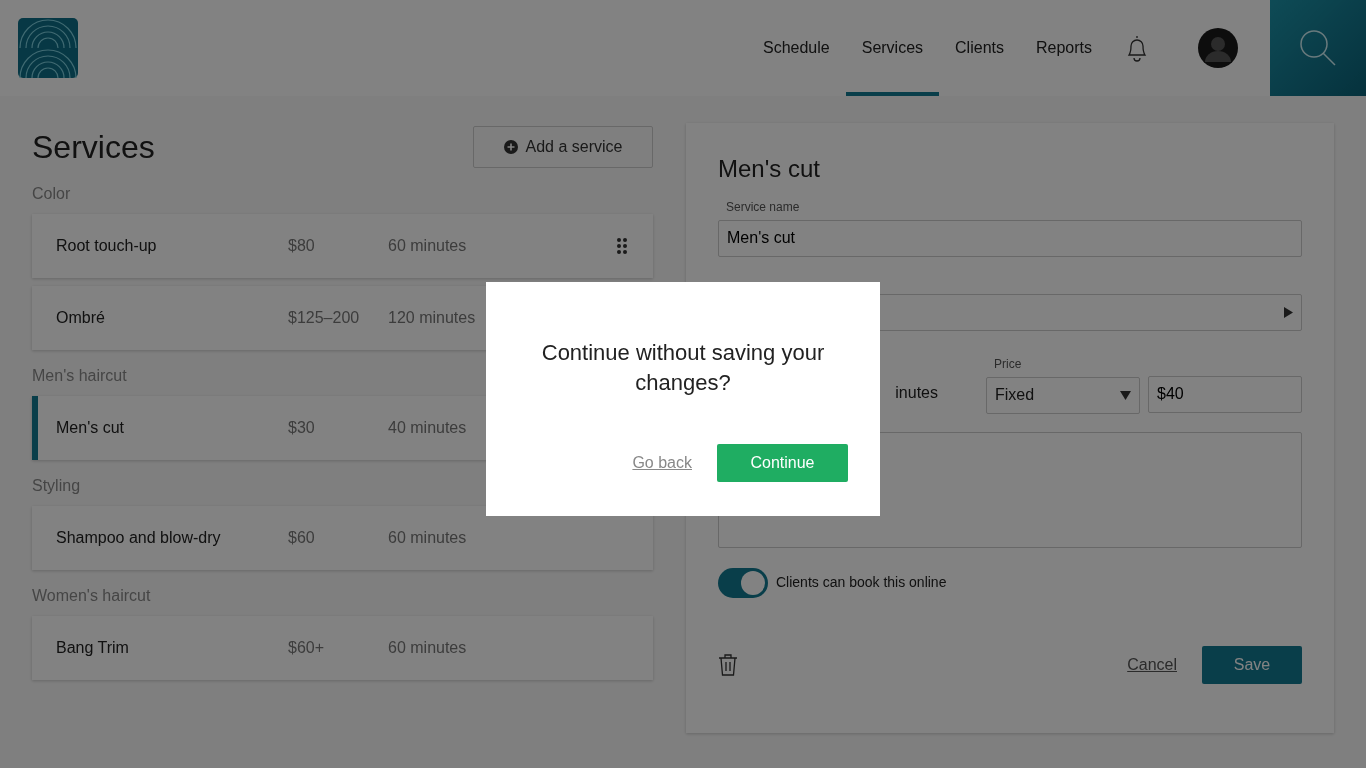 This screenshot has height=768, width=1366. What do you see at coordinates (916, 392) in the screenshot?
I see `duration-text: inutes` at bounding box center [916, 392].